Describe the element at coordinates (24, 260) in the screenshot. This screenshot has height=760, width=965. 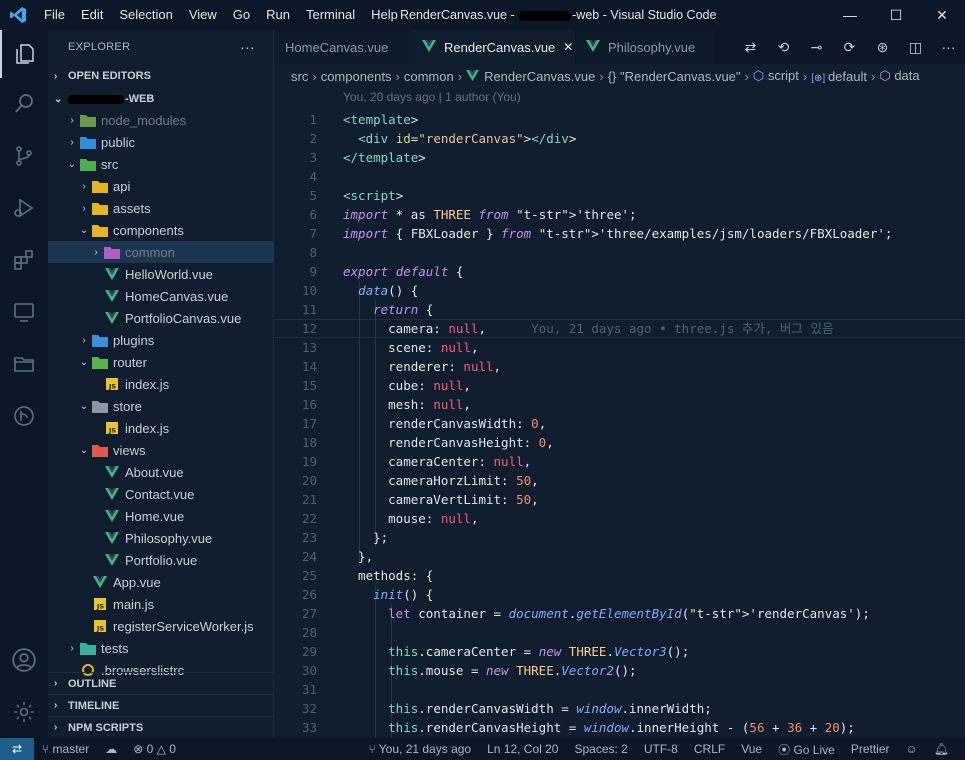
I see `extensions-icon` at that location.